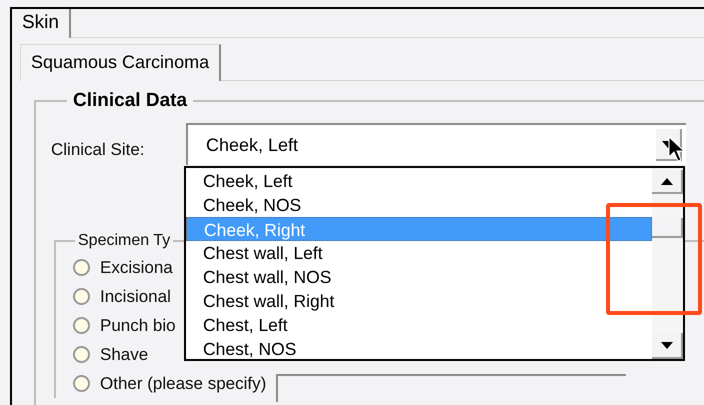  I want to click on dropdown-option: Chest, NOS, so click(419, 349).